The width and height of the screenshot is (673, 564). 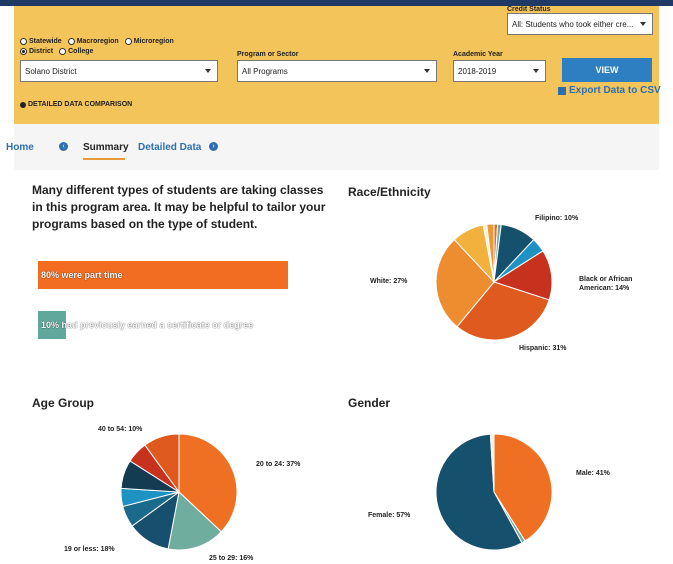 I want to click on radio-district: District, so click(x=36, y=51).